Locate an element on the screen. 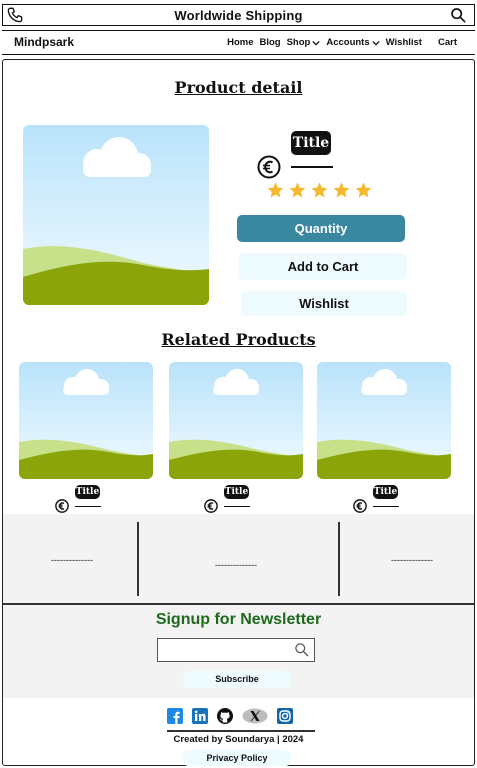  subscribe-button: Subscribe is located at coordinates (237, 679).